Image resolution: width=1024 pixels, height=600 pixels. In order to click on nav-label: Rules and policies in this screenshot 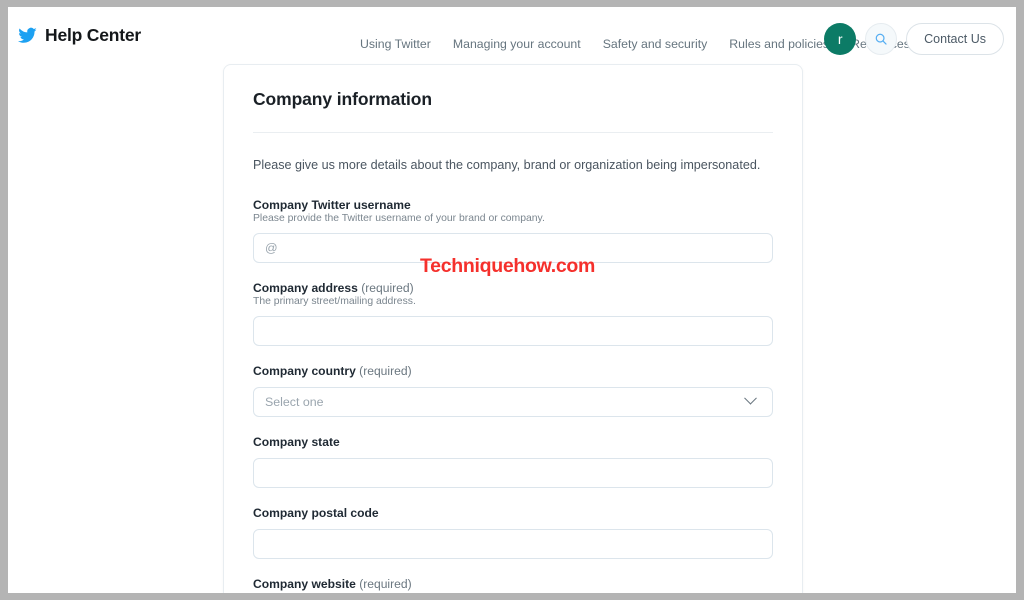, I will do `click(779, 44)`.